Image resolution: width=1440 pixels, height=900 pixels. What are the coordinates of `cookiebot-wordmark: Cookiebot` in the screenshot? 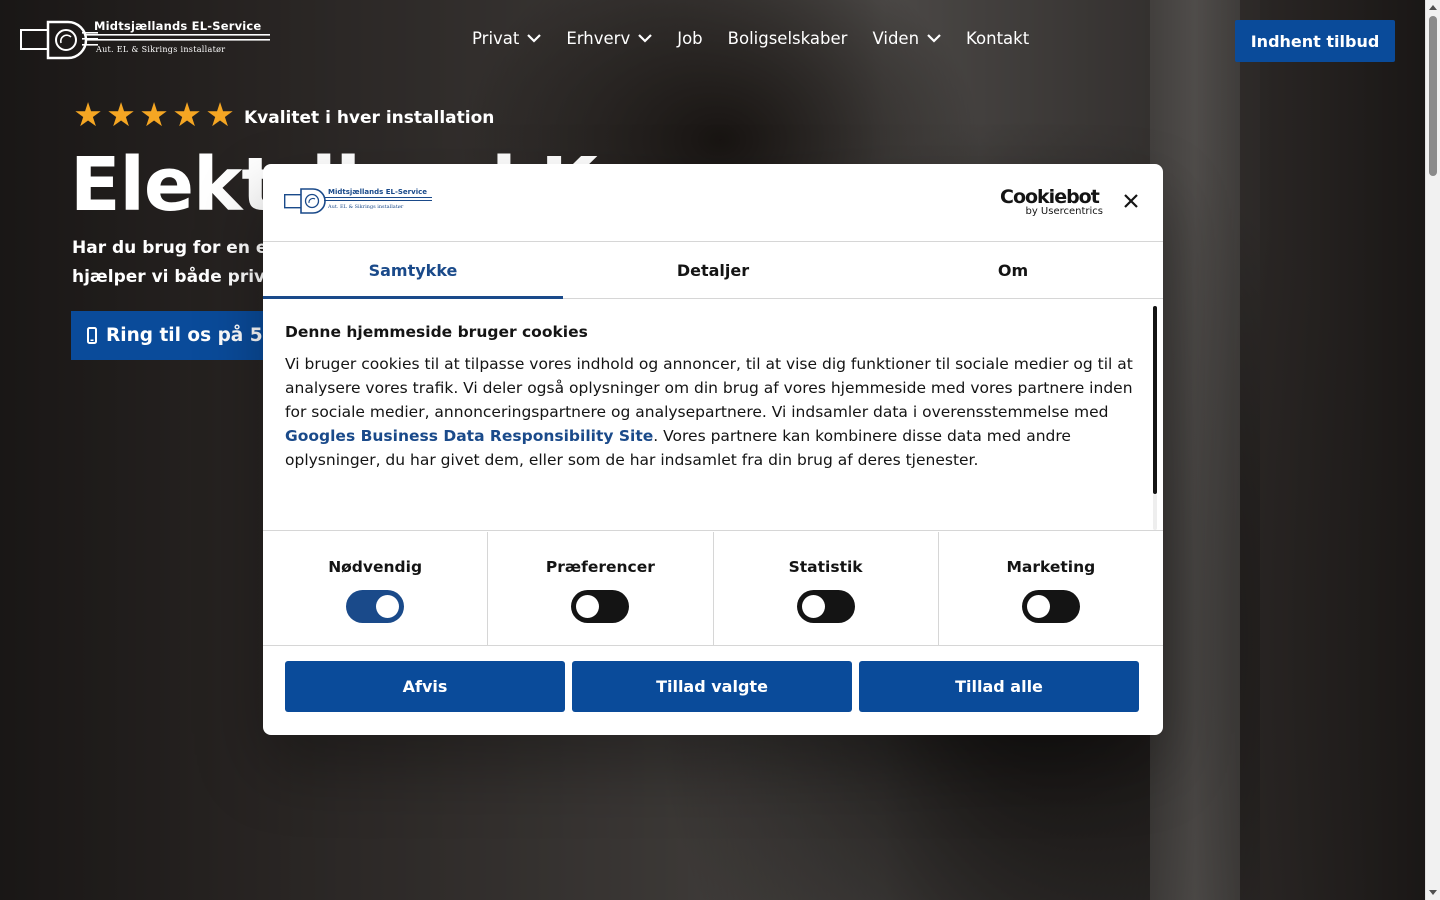 It's located at (1050, 197).